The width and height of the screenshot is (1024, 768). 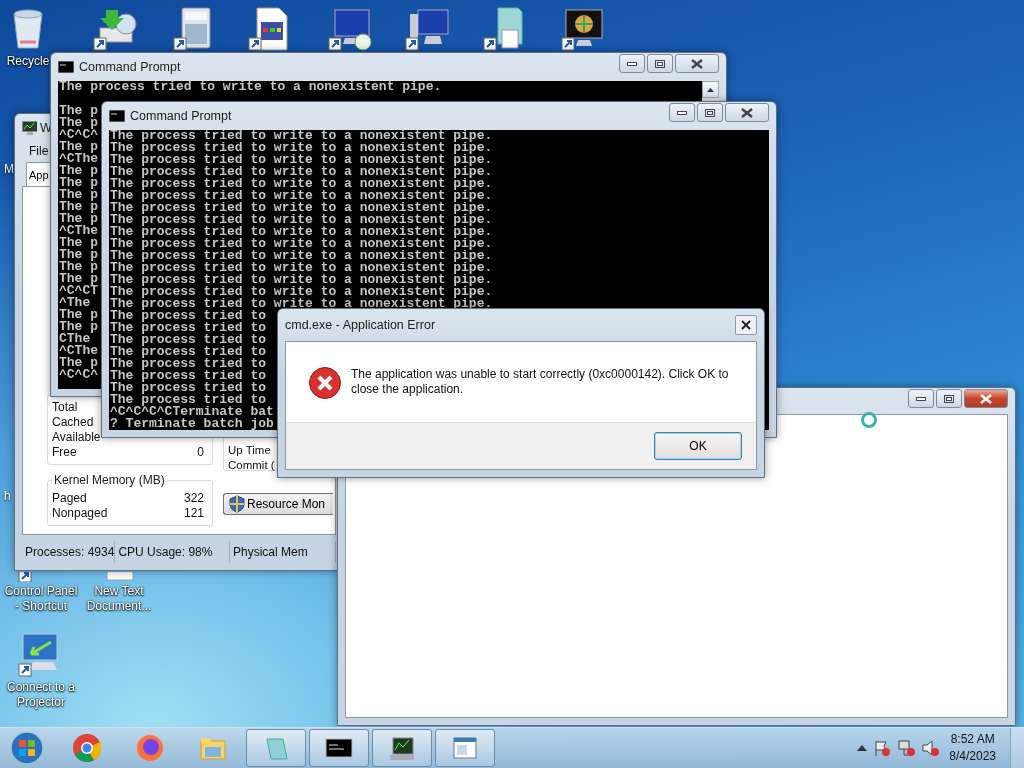 What do you see at coordinates (540, 381) in the screenshot?
I see `error-message: The application was unable to start correctly (0xc0000142). Click OK to close the application.` at bounding box center [540, 381].